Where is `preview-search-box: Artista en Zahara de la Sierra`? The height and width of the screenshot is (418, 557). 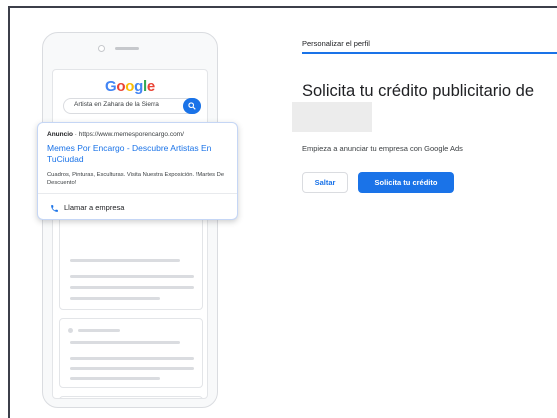 preview-search-box: Artista en Zahara de la Sierra is located at coordinates (132, 106).